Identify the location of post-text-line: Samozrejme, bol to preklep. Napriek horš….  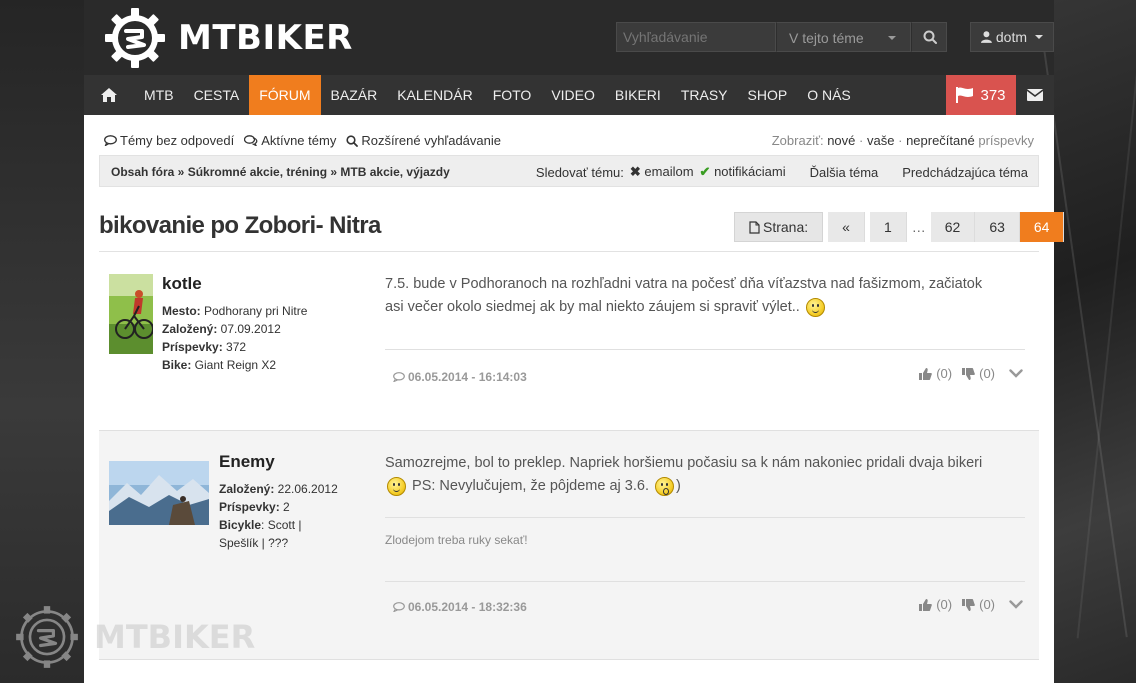
(684, 463).